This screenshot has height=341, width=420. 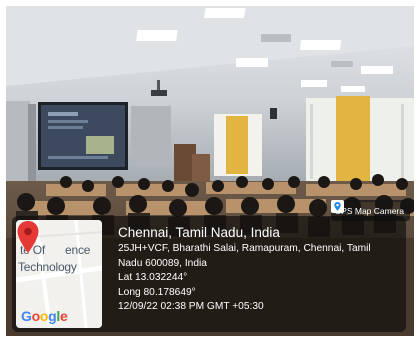 I want to click on gps-badge-label: GPS Map Camera, so click(x=369, y=210).